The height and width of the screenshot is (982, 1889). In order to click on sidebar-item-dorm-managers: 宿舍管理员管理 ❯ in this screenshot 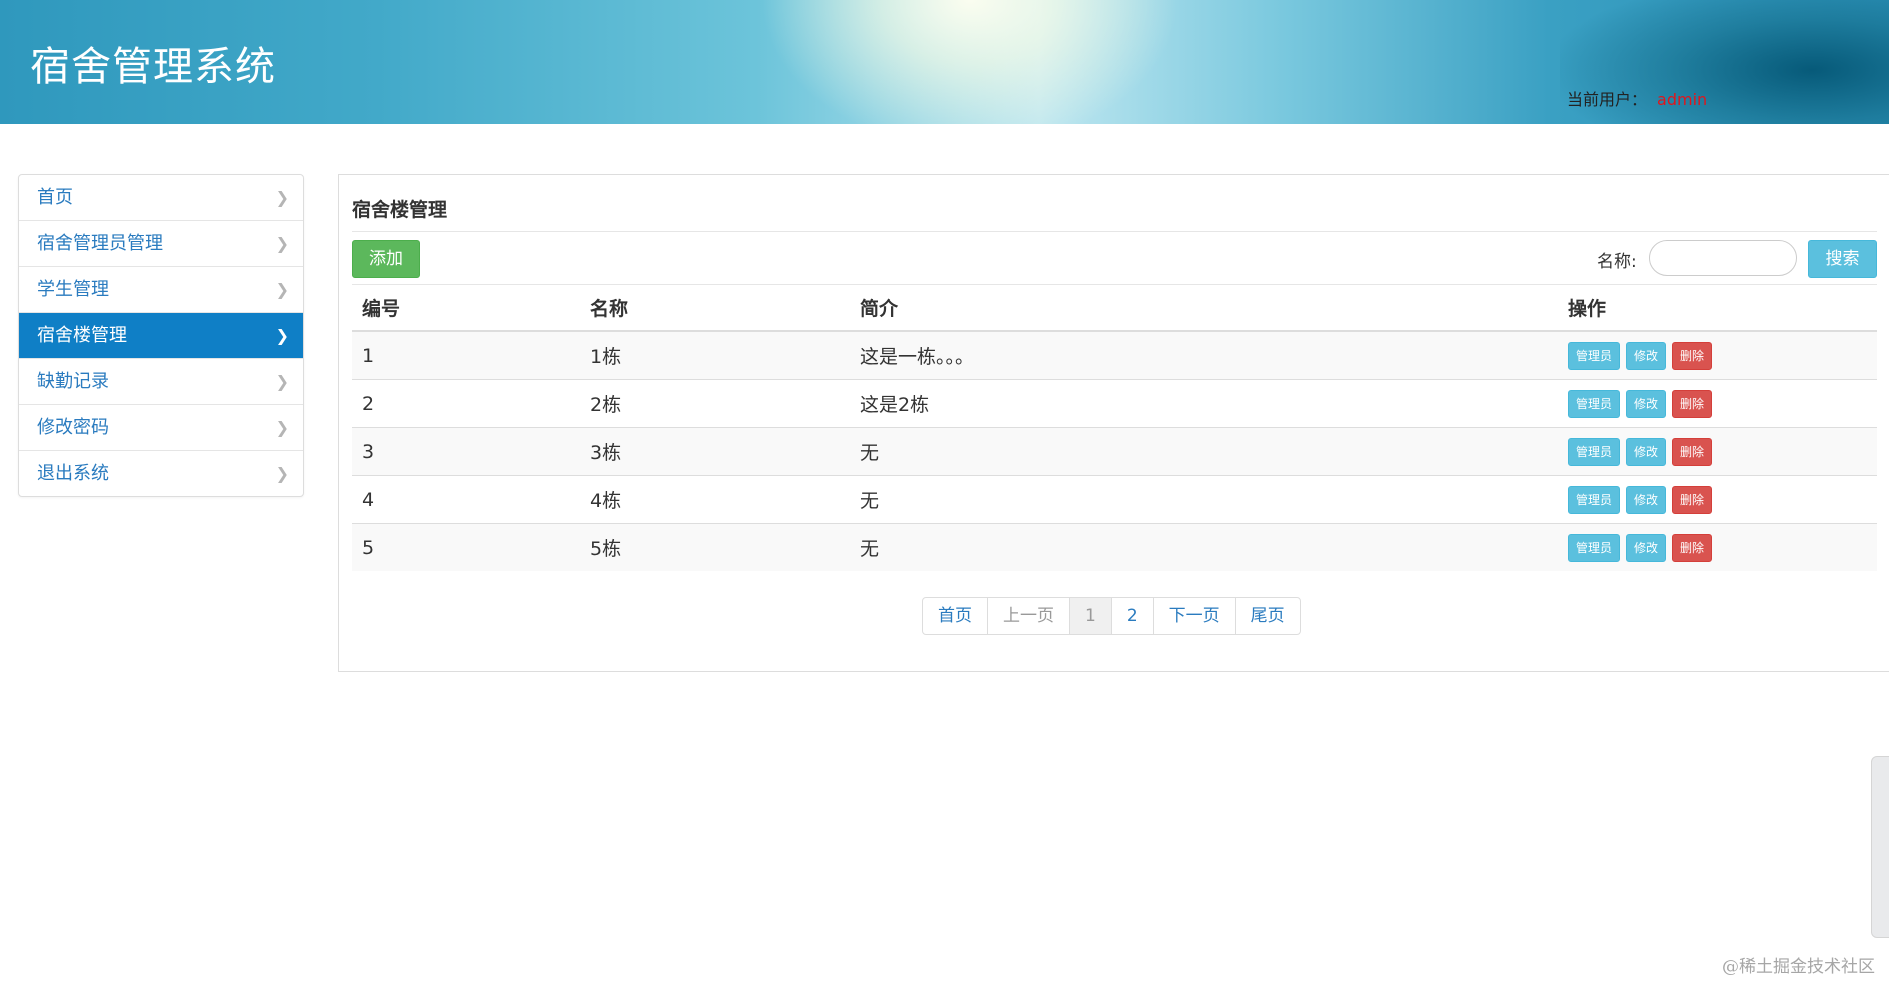, I will do `click(161, 244)`.